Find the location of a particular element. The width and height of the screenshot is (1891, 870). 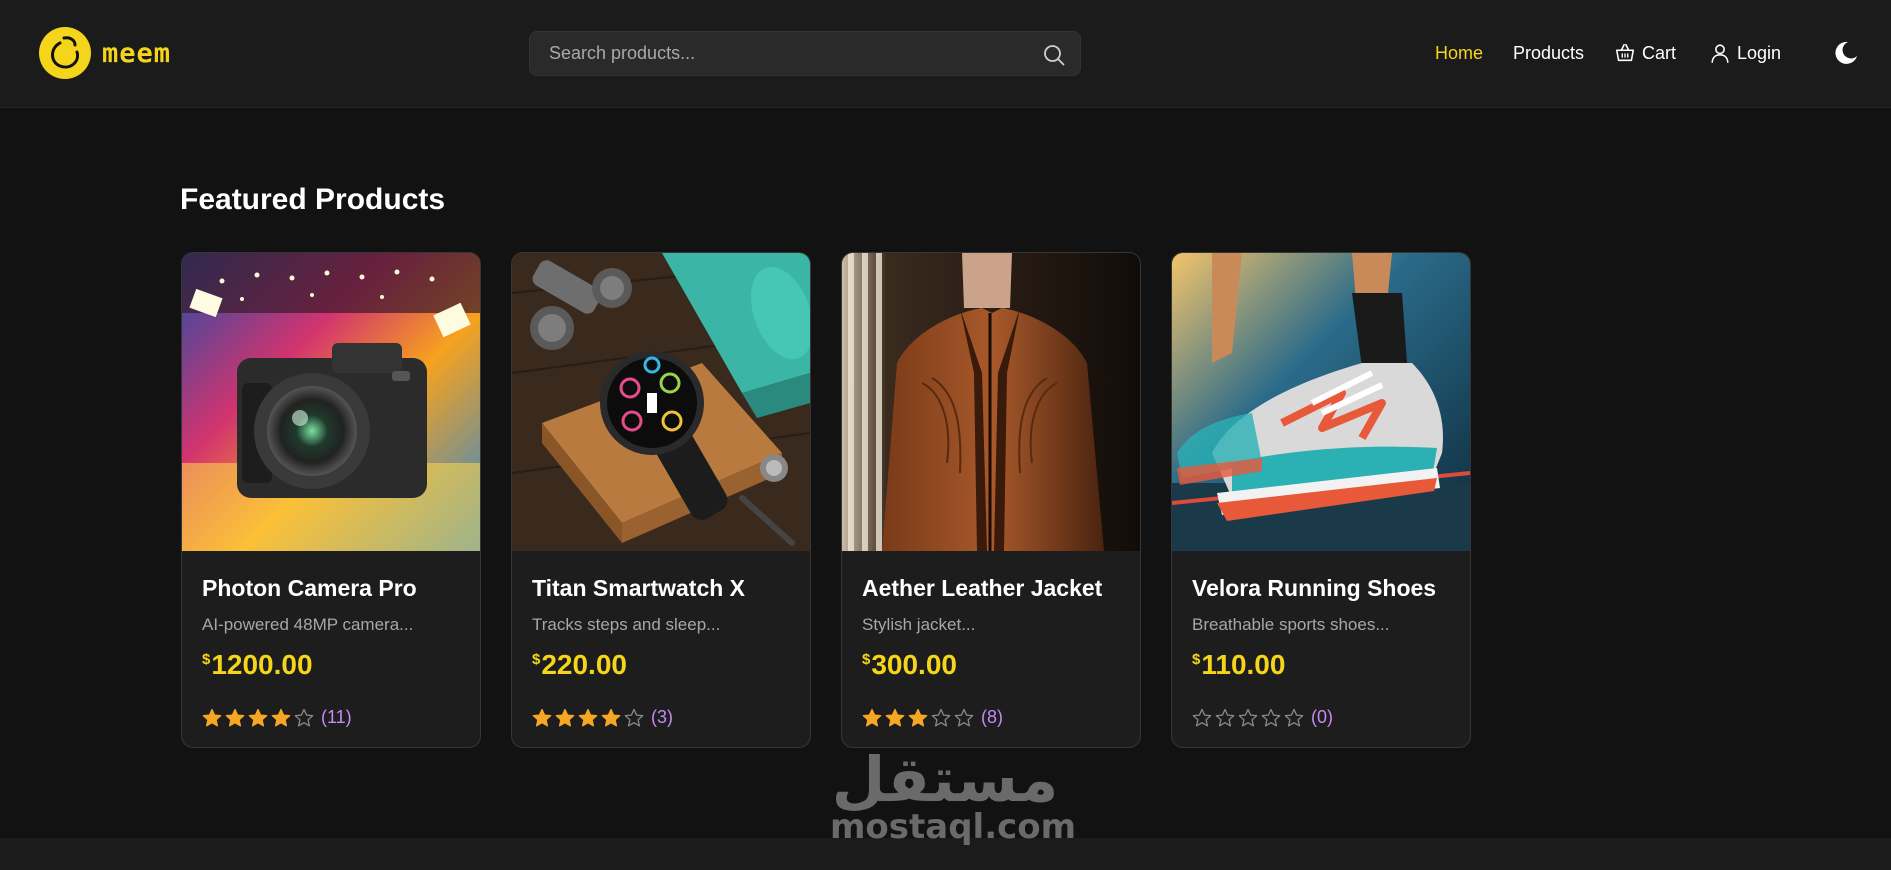

user-icon is located at coordinates (1720, 53).